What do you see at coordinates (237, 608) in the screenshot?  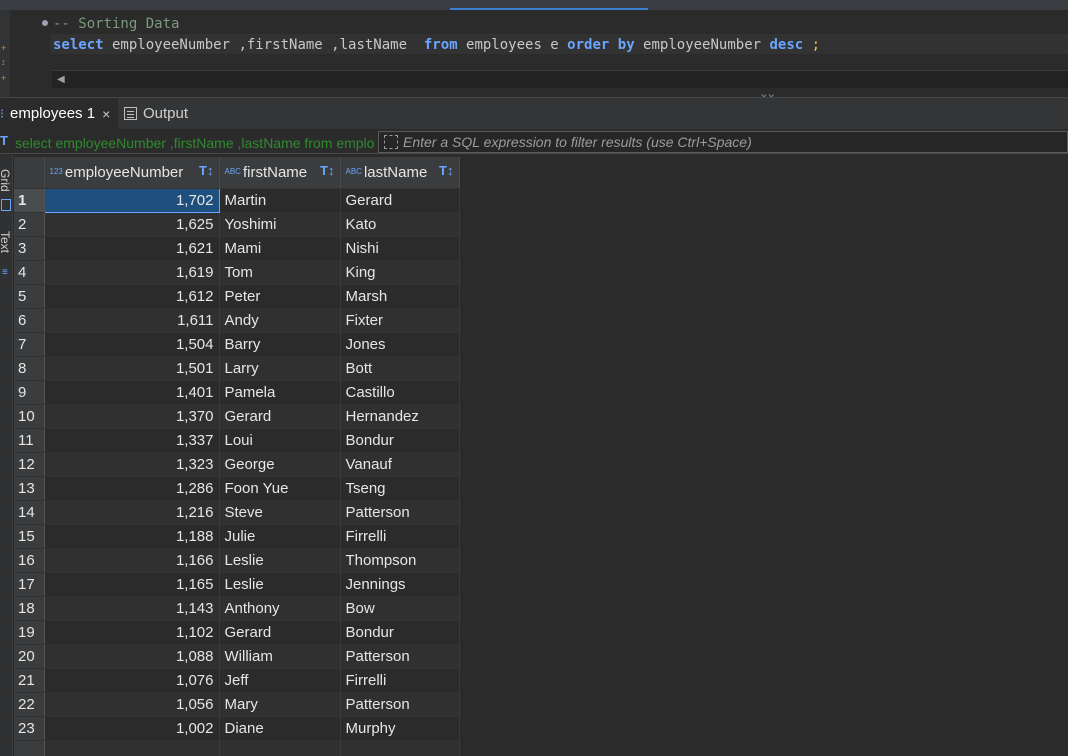 I see `table-row: 18 1,143 Anthony Bow` at bounding box center [237, 608].